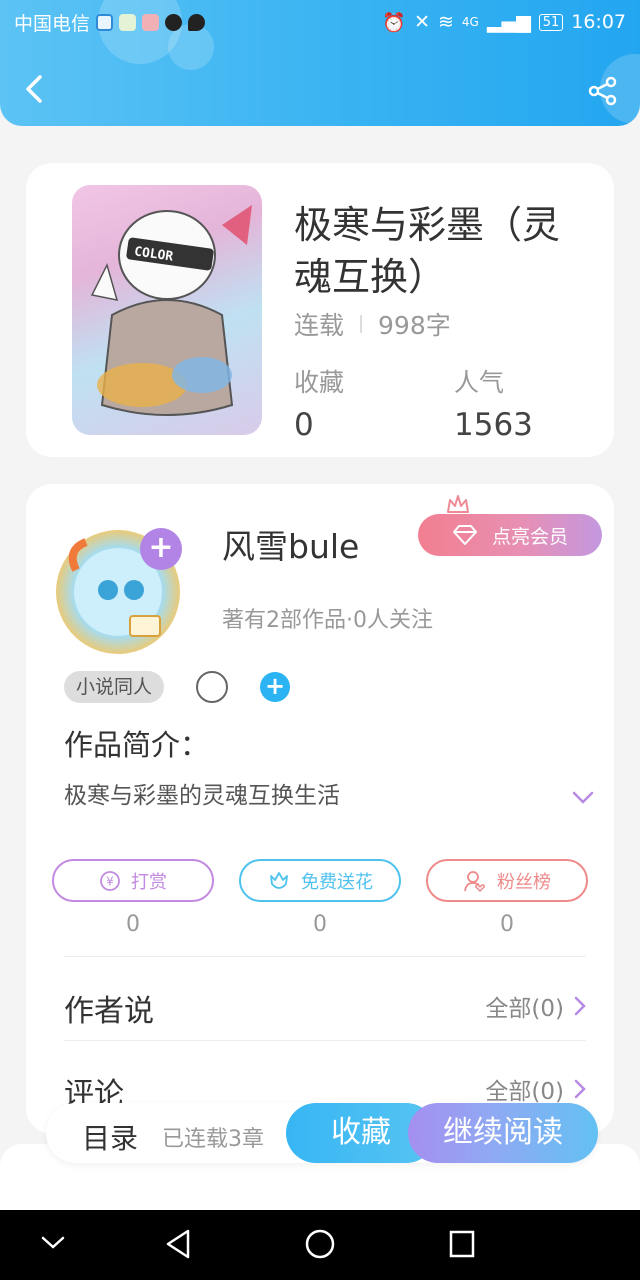  Describe the element at coordinates (372, 324) in the screenshot. I see `book-meta: 连载 998字` at that location.